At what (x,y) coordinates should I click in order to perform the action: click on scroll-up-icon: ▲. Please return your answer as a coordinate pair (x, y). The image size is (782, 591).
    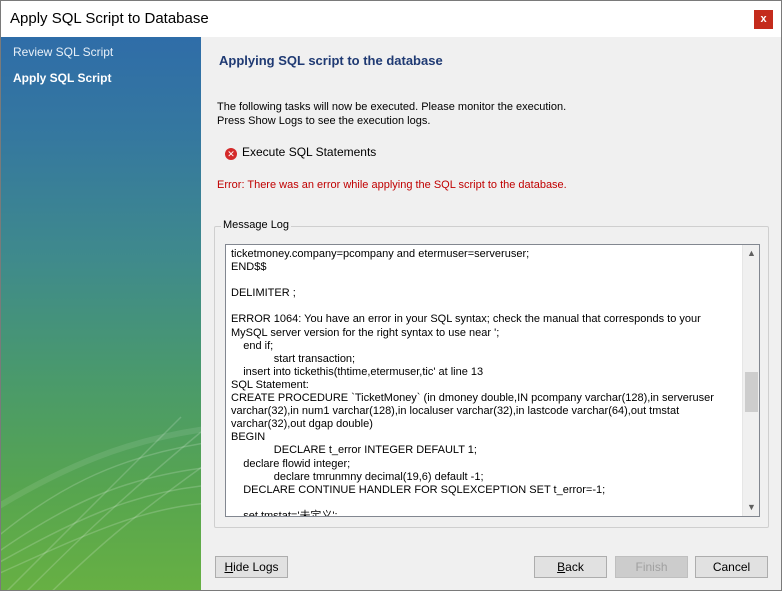
    Looking at the image, I should click on (751, 253).